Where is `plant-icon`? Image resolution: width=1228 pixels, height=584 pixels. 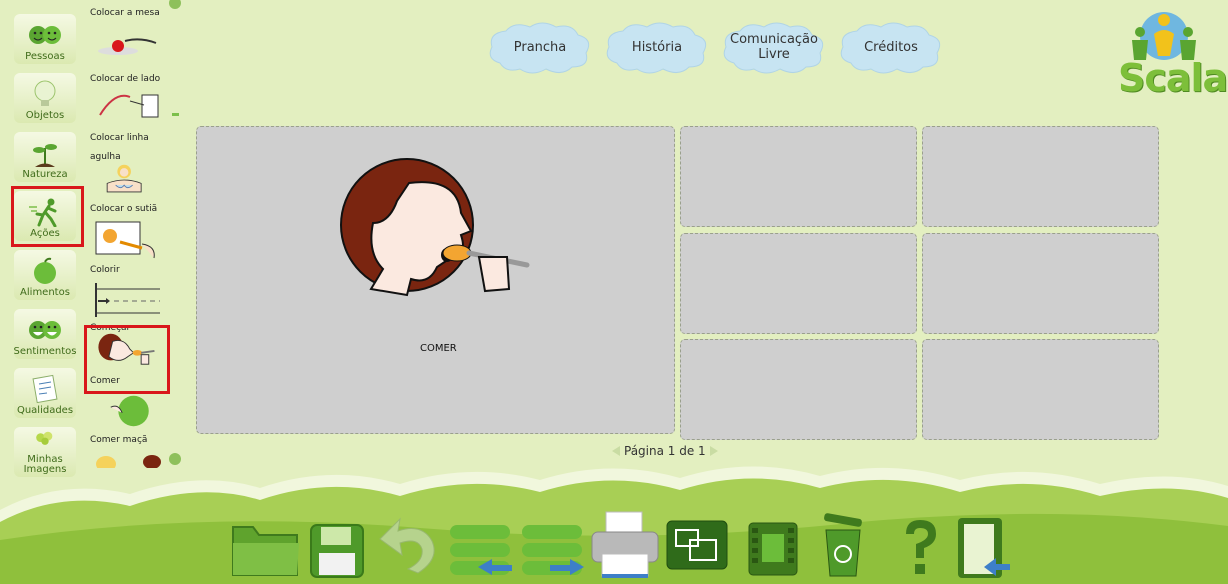 plant-icon is located at coordinates (45, 155).